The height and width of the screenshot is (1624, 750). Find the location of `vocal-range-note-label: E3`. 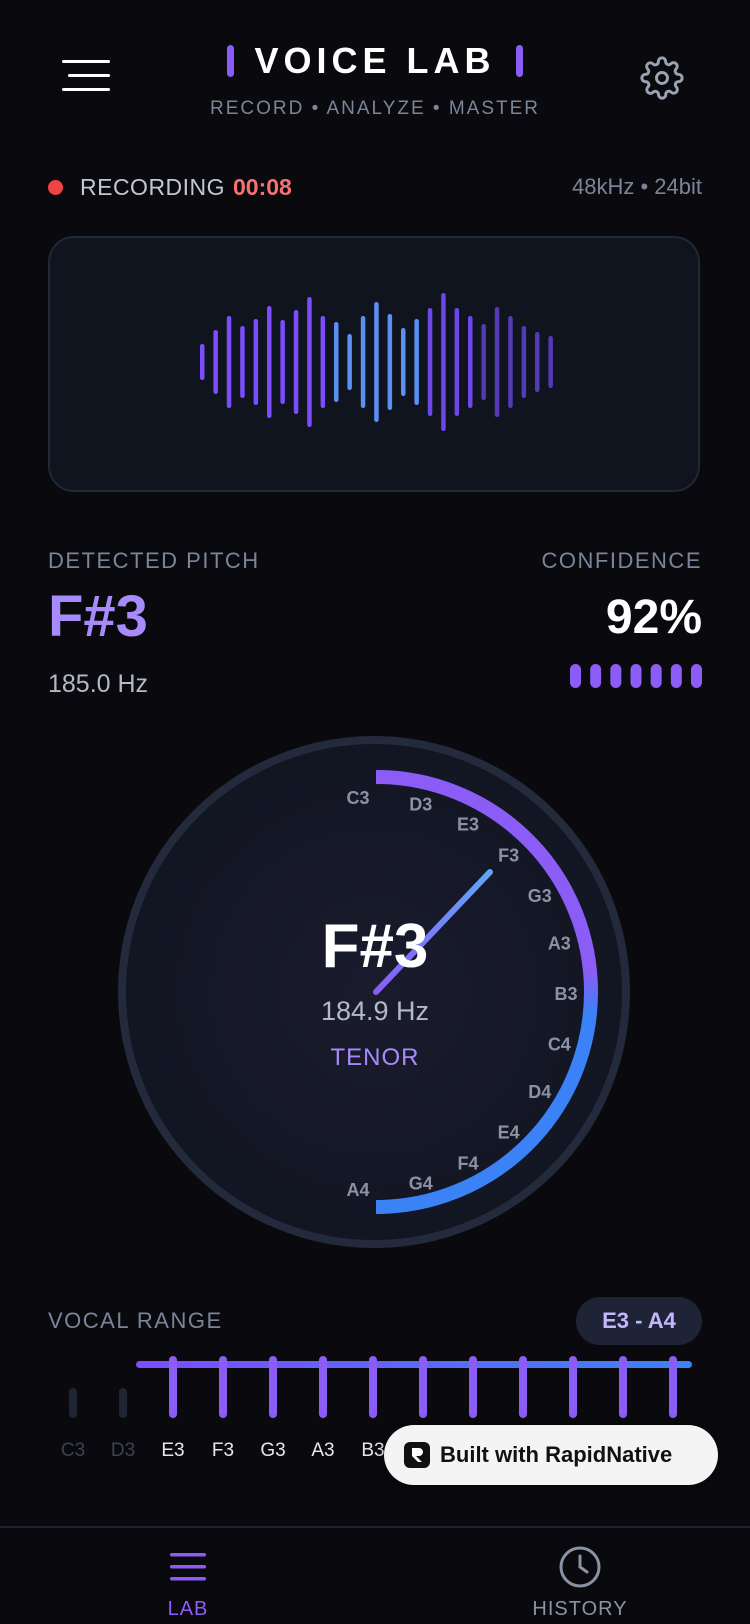

vocal-range-note-label: E3 is located at coordinates (172, 1450).